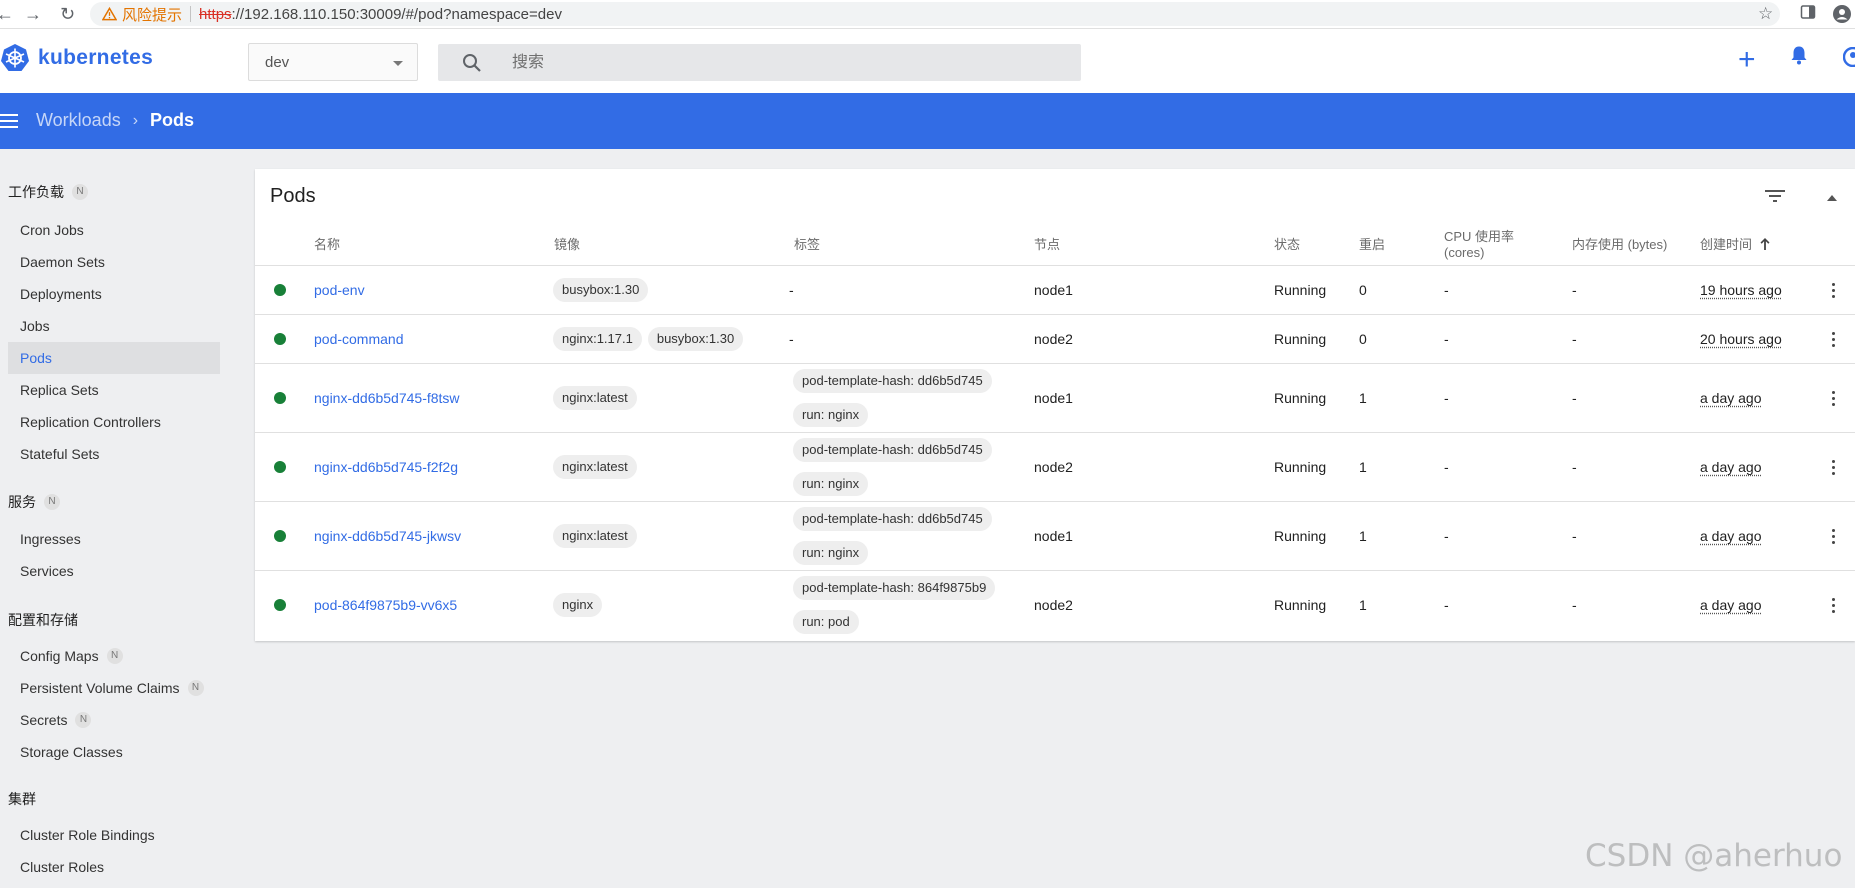  Describe the element at coordinates (1300, 605) in the screenshot. I see `status-cell: Running` at that location.